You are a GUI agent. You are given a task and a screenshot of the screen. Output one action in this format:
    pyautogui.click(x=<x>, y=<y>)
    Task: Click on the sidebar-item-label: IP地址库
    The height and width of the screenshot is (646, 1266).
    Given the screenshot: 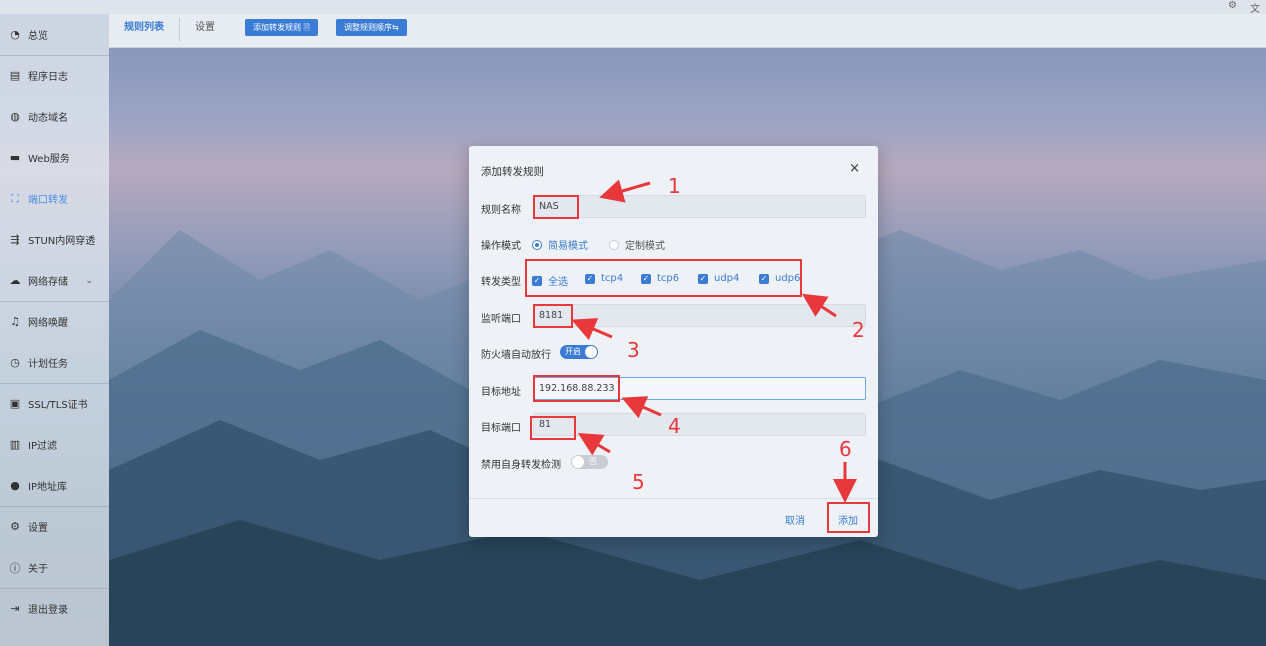 What is the action you would take?
    pyautogui.click(x=47, y=487)
    